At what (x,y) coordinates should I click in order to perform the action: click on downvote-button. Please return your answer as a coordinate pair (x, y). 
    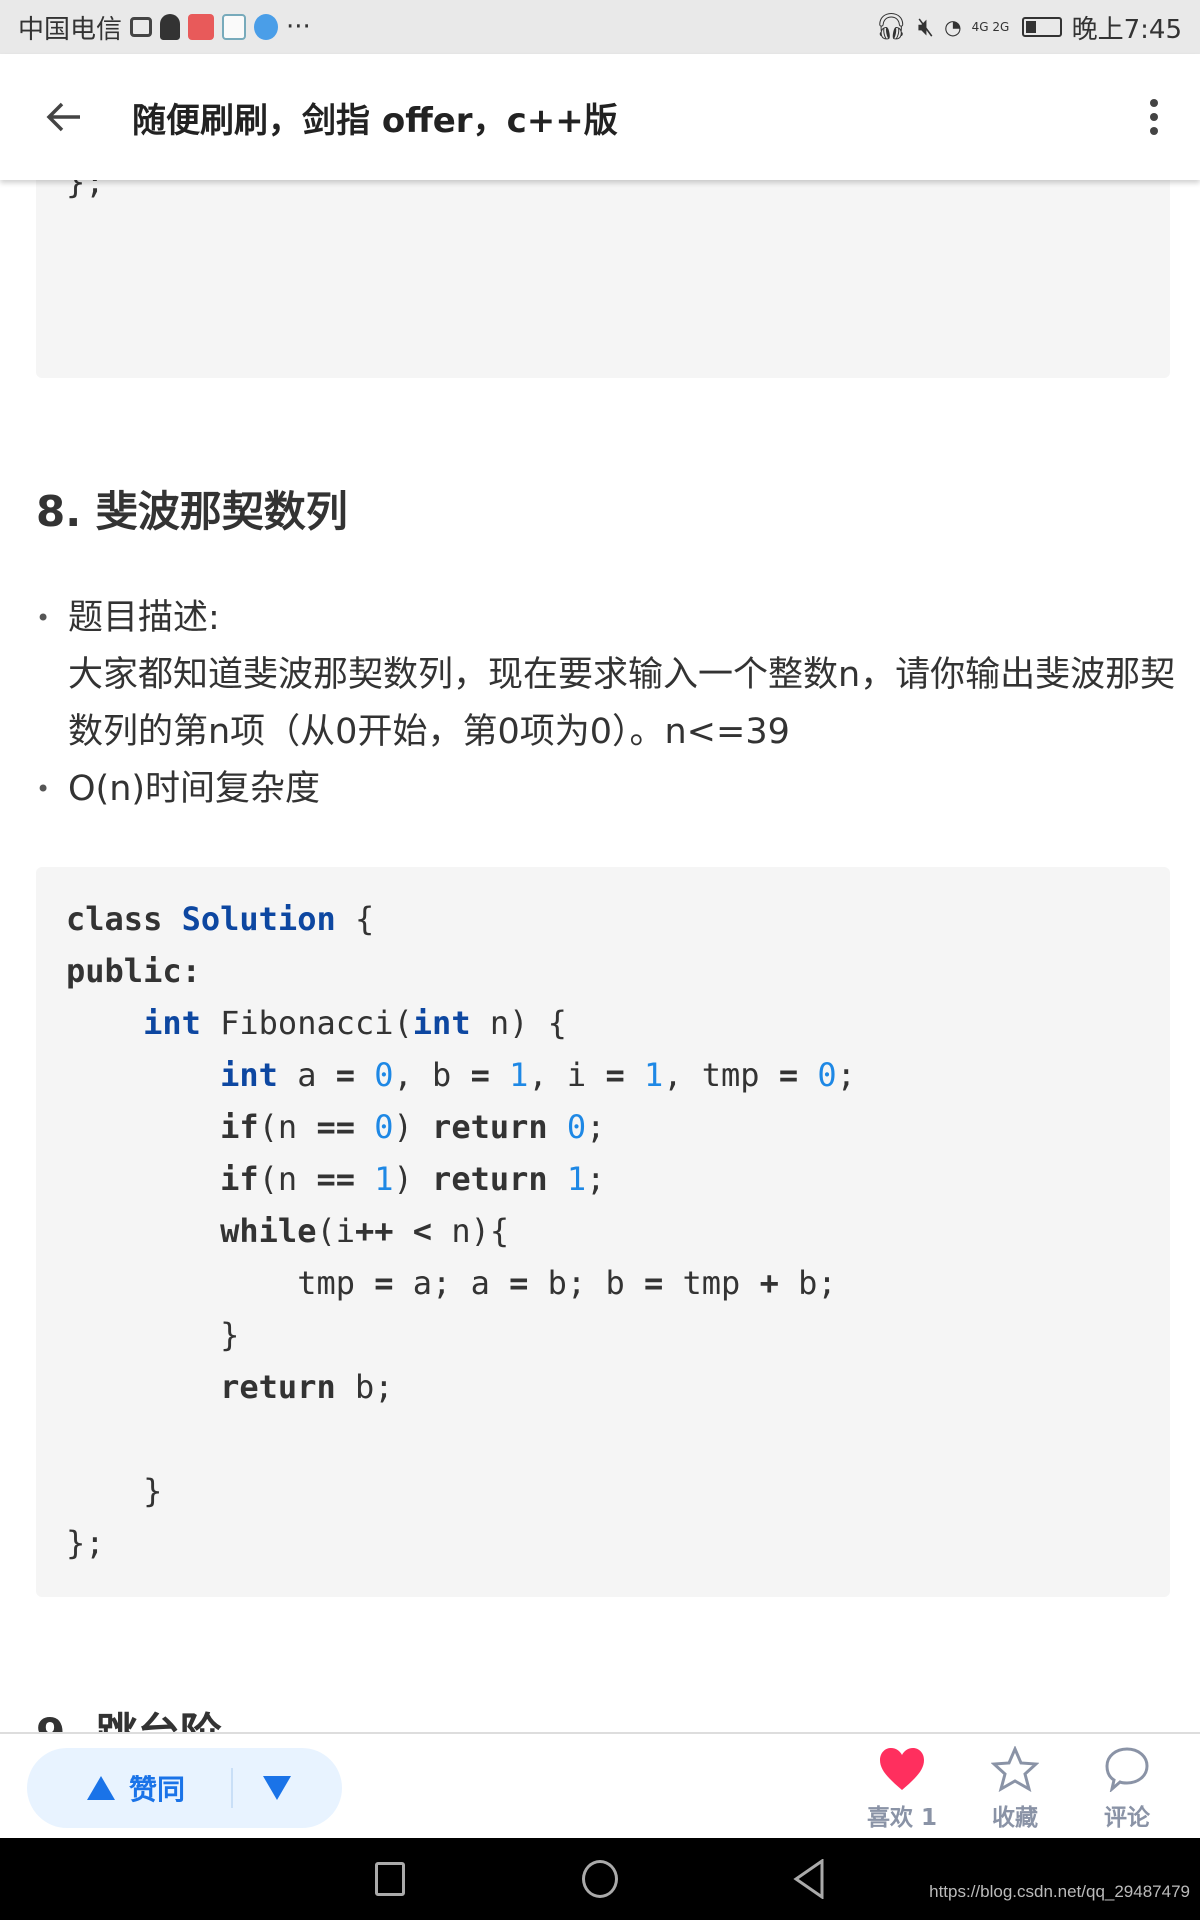
    Looking at the image, I should click on (277, 1788).